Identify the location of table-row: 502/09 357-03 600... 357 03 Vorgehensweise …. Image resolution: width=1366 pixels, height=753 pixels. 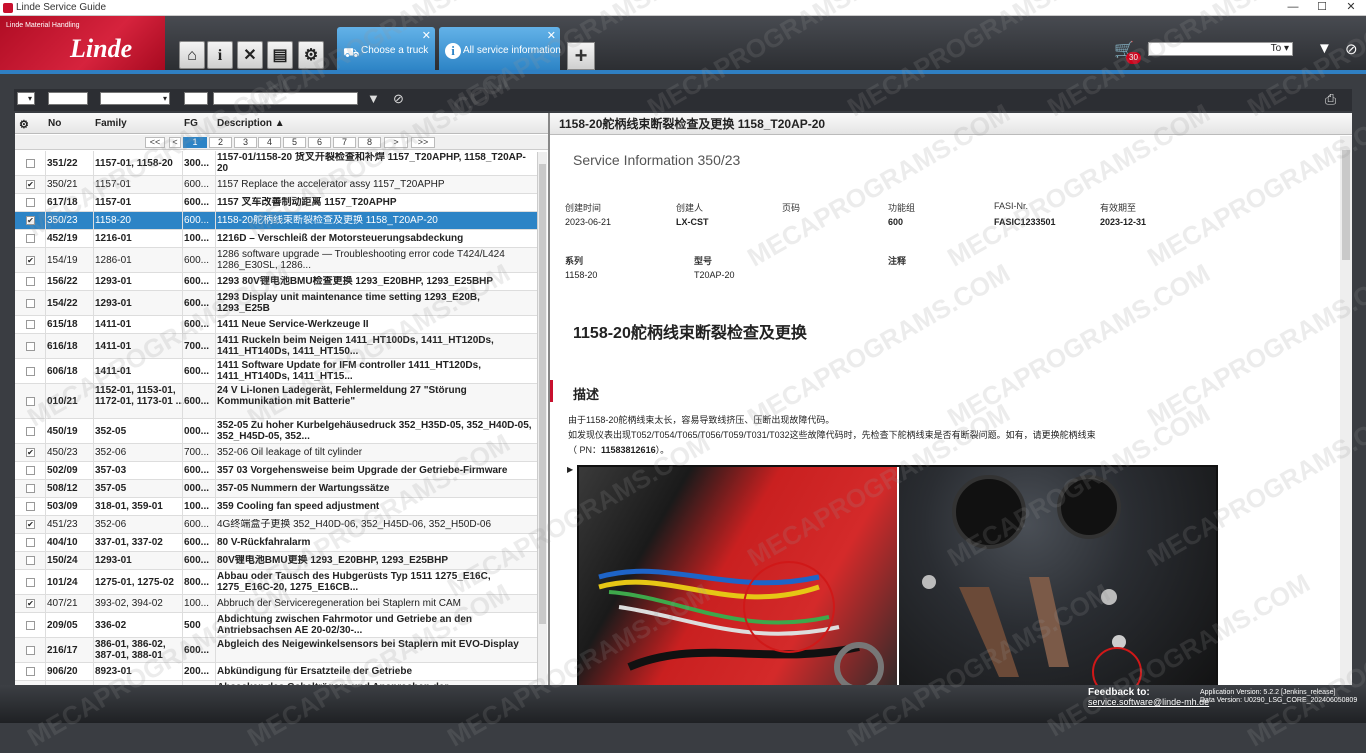
(276, 471).